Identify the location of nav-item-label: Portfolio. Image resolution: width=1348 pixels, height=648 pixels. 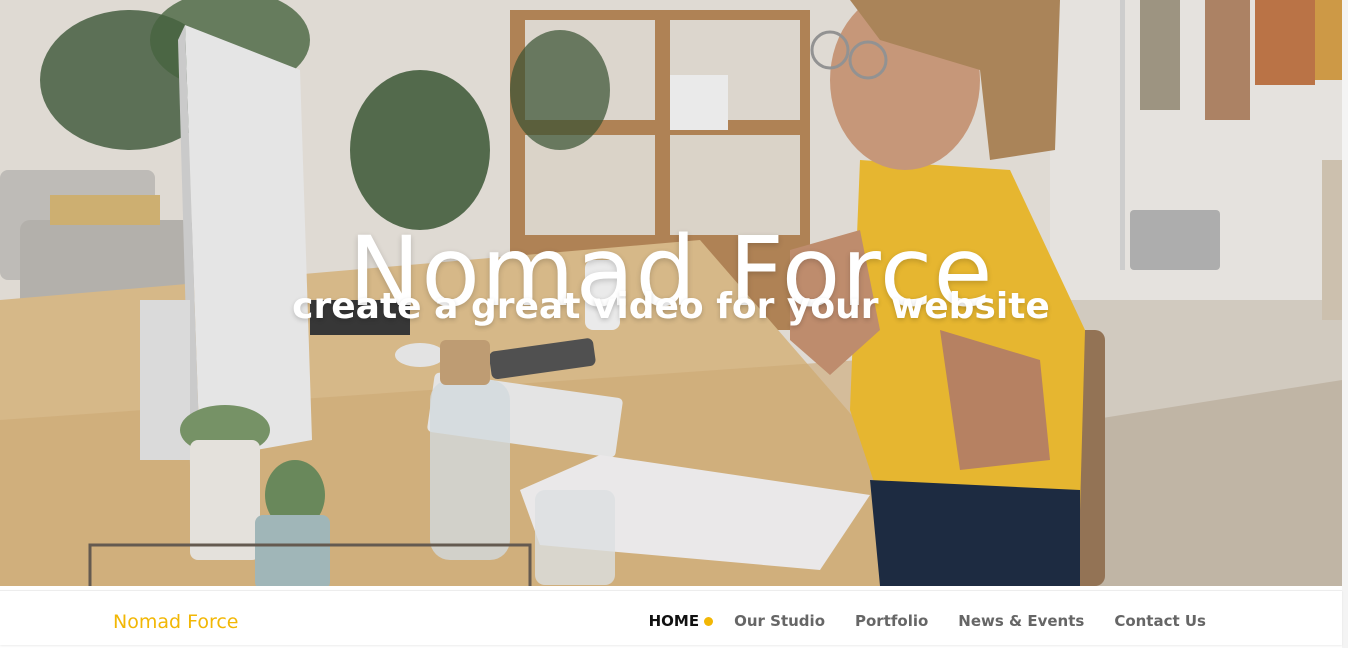
(892, 621).